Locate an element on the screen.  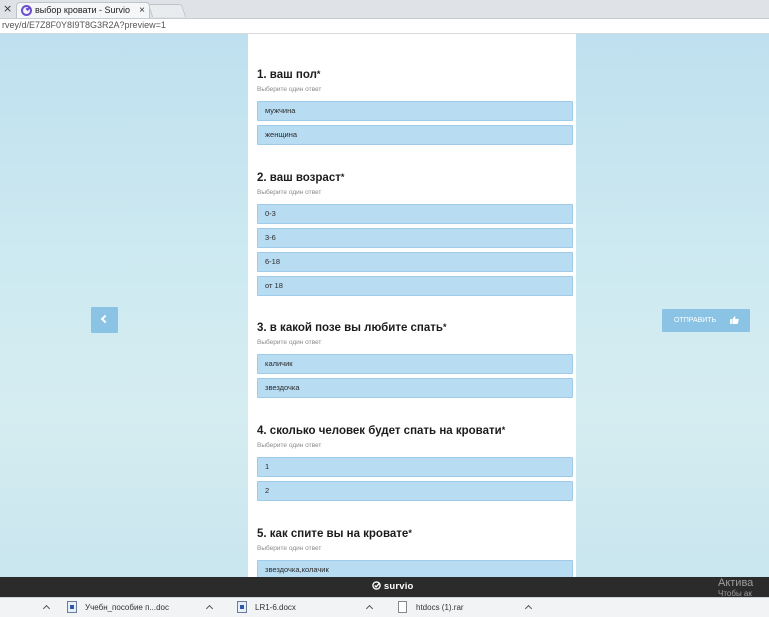
survio-logo-icon is located at coordinates (376, 585).